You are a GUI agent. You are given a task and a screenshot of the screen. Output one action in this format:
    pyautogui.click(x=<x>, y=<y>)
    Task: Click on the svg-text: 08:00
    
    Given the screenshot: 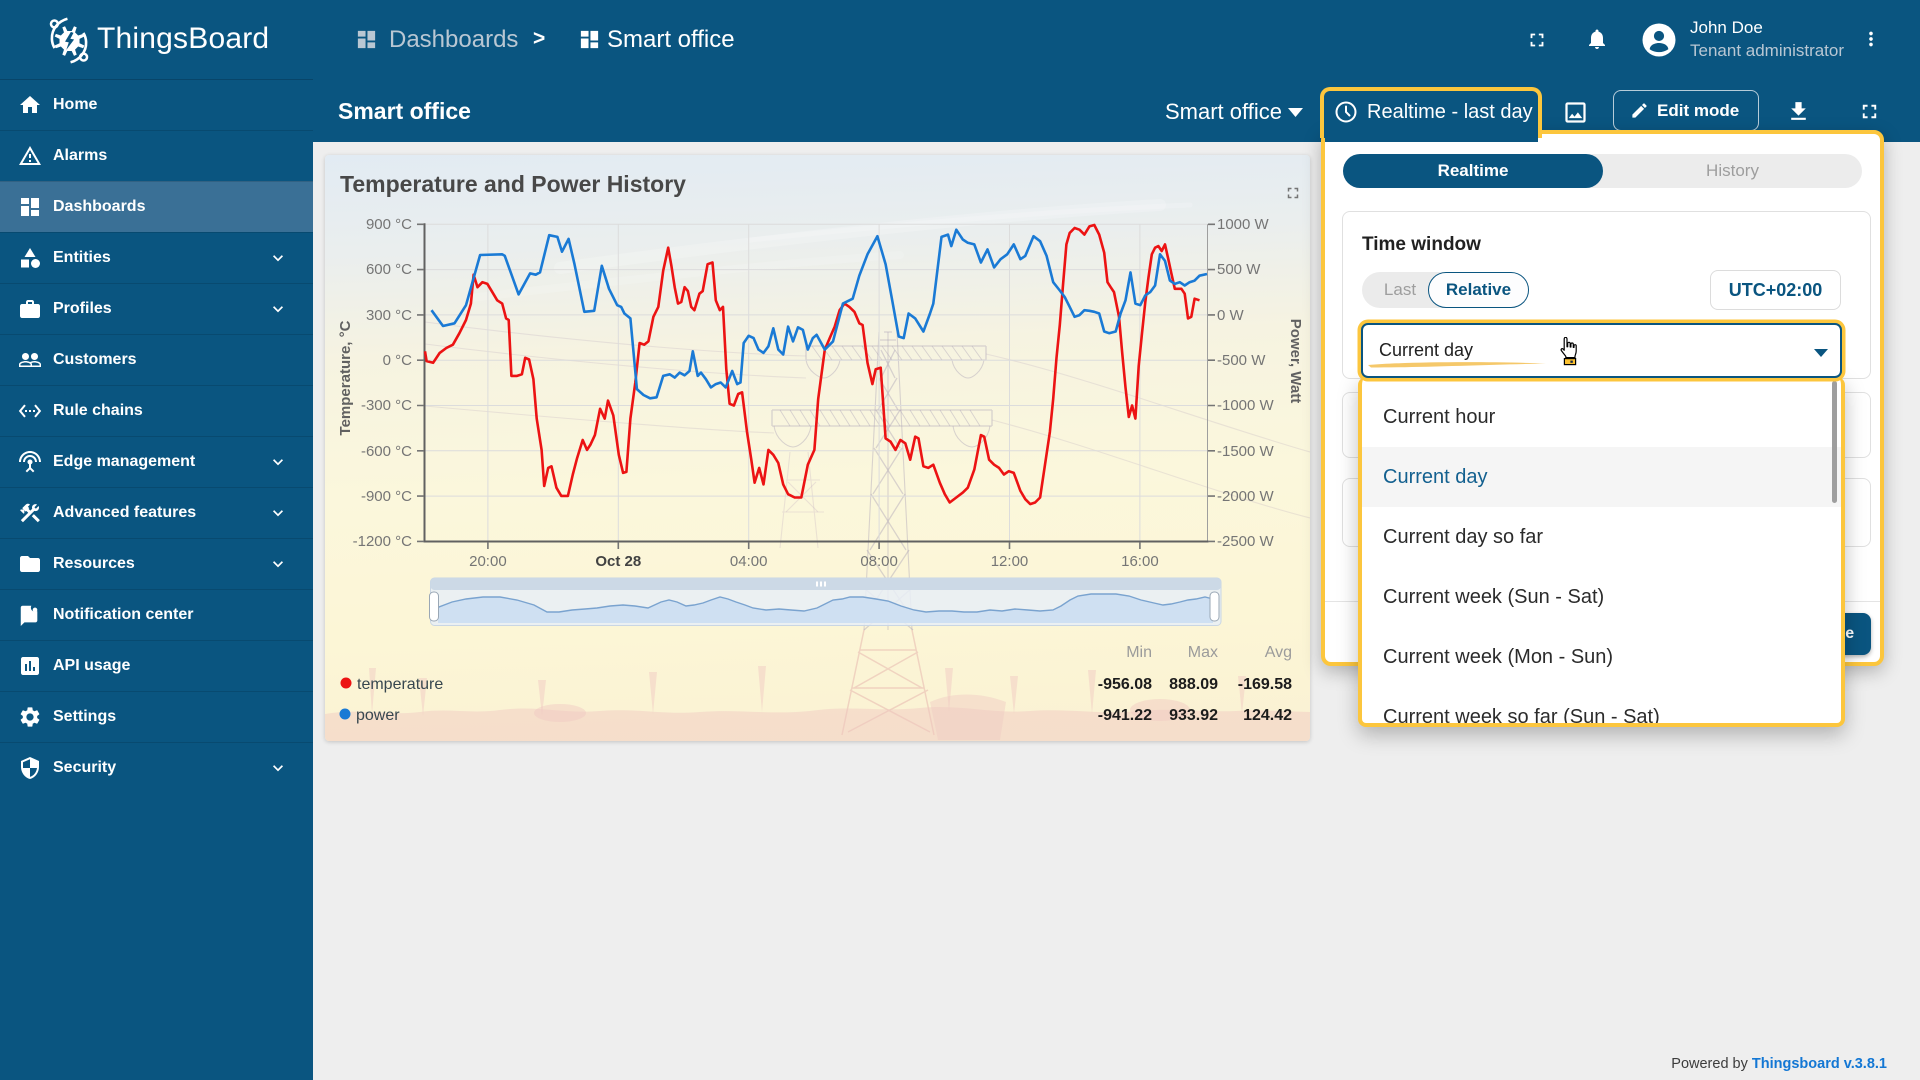 What is the action you would take?
    pyautogui.click(x=879, y=561)
    